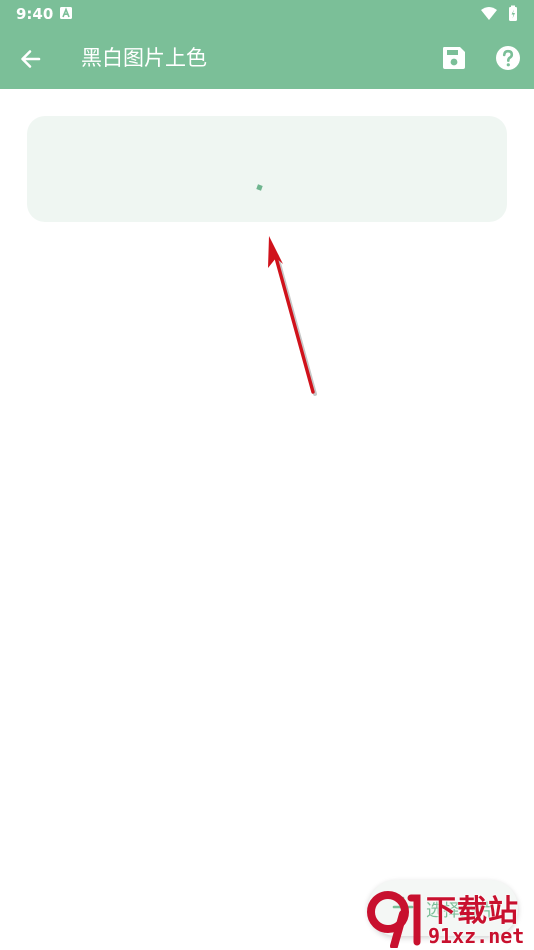 Image resolution: width=534 pixels, height=950 pixels. What do you see at coordinates (513, 13) in the screenshot?
I see `battery-charging-icon` at bounding box center [513, 13].